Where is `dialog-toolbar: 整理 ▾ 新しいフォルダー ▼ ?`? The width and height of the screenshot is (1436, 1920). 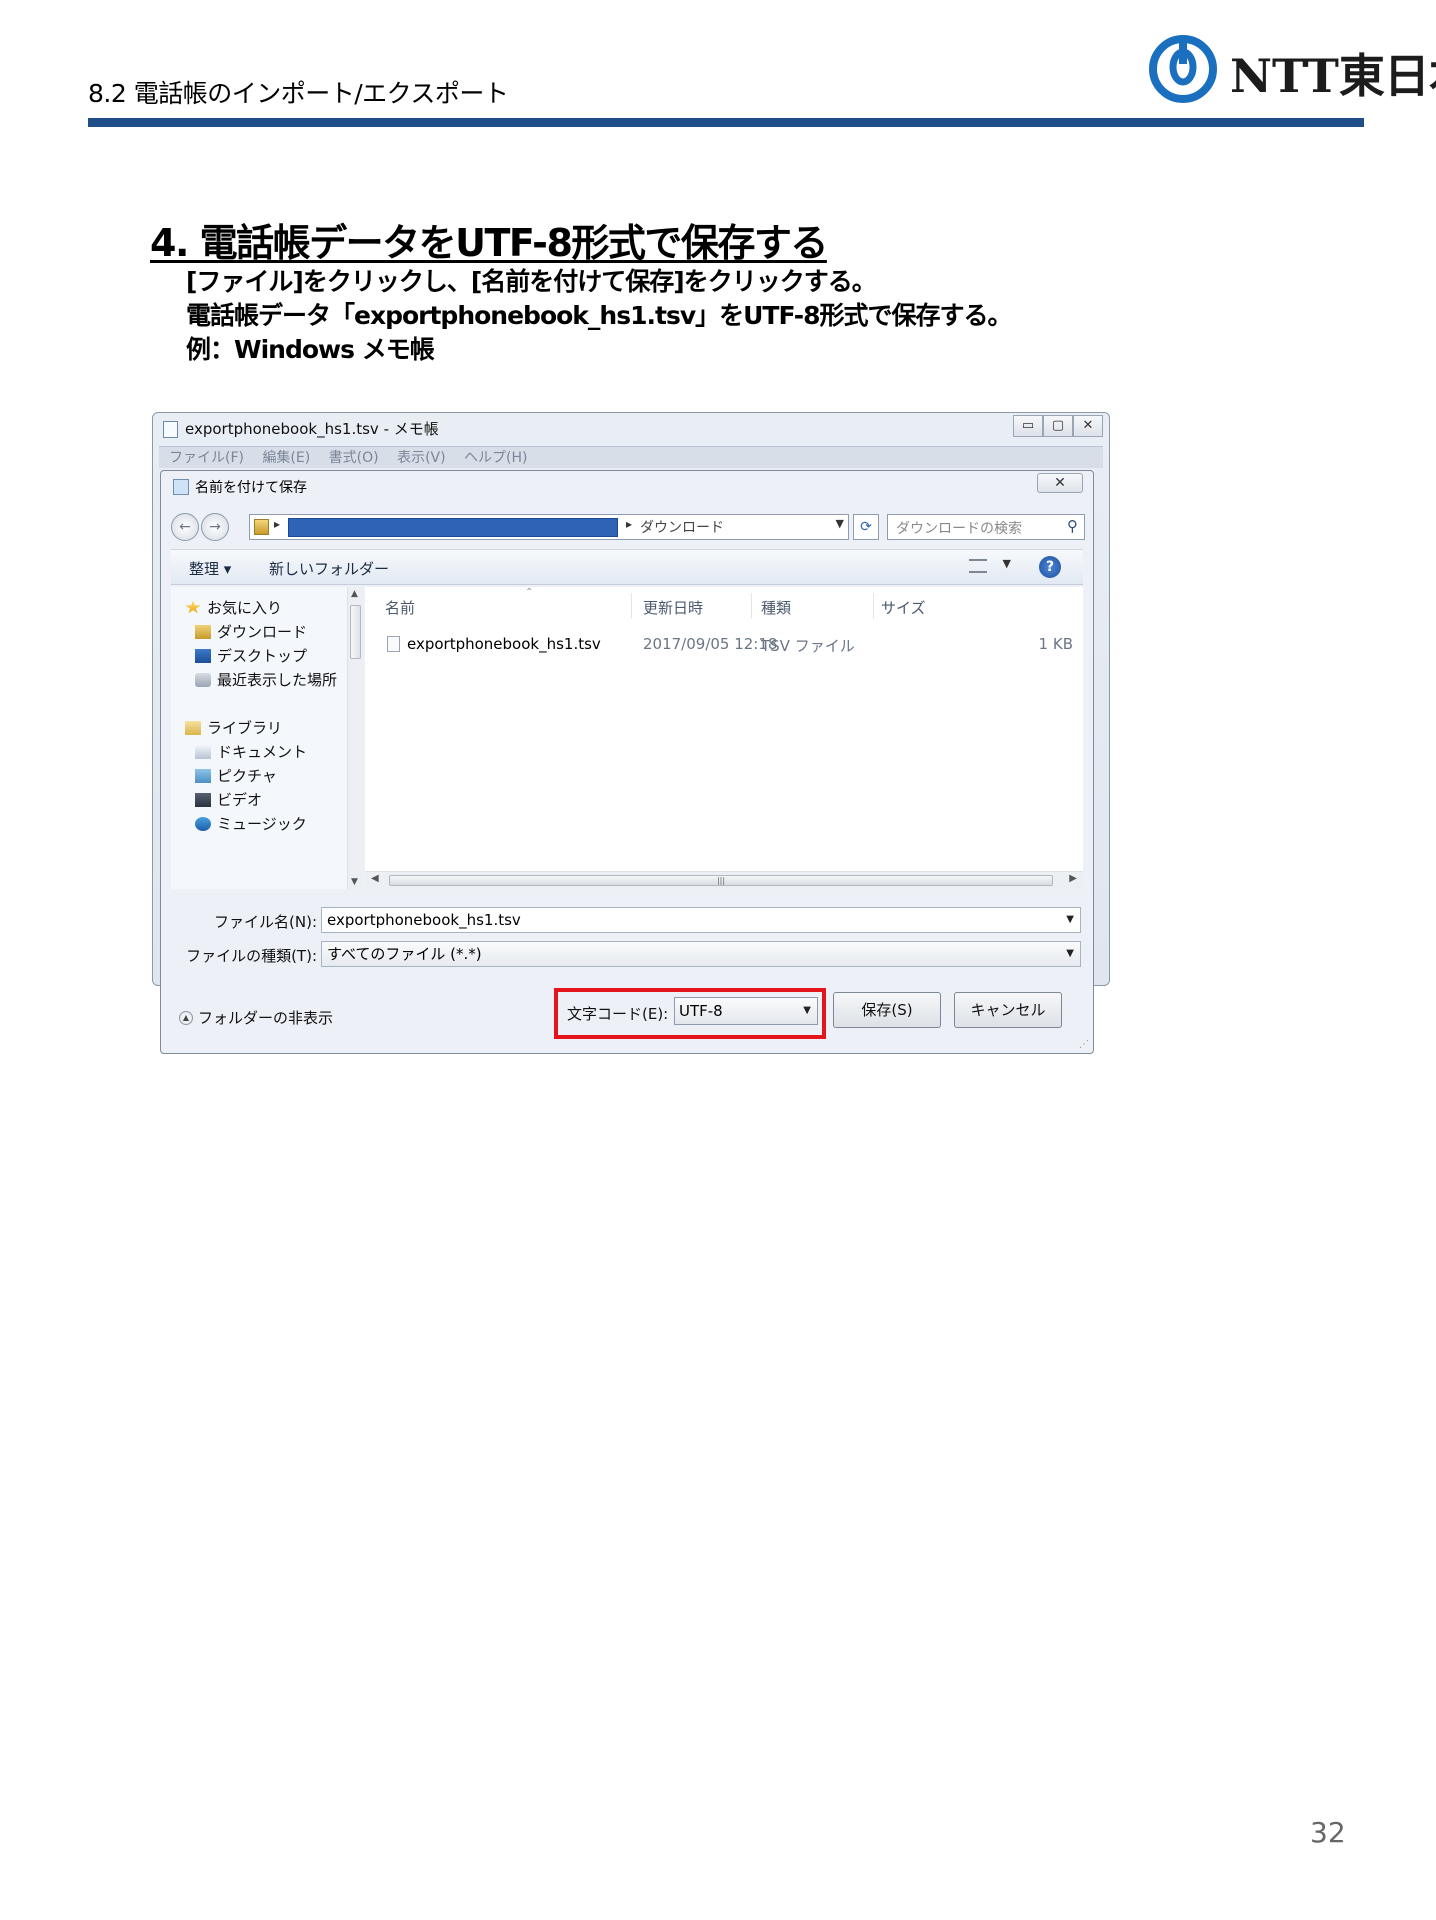 dialog-toolbar: 整理 ▾ 新しいフォルダー ▼ ? is located at coordinates (627, 567).